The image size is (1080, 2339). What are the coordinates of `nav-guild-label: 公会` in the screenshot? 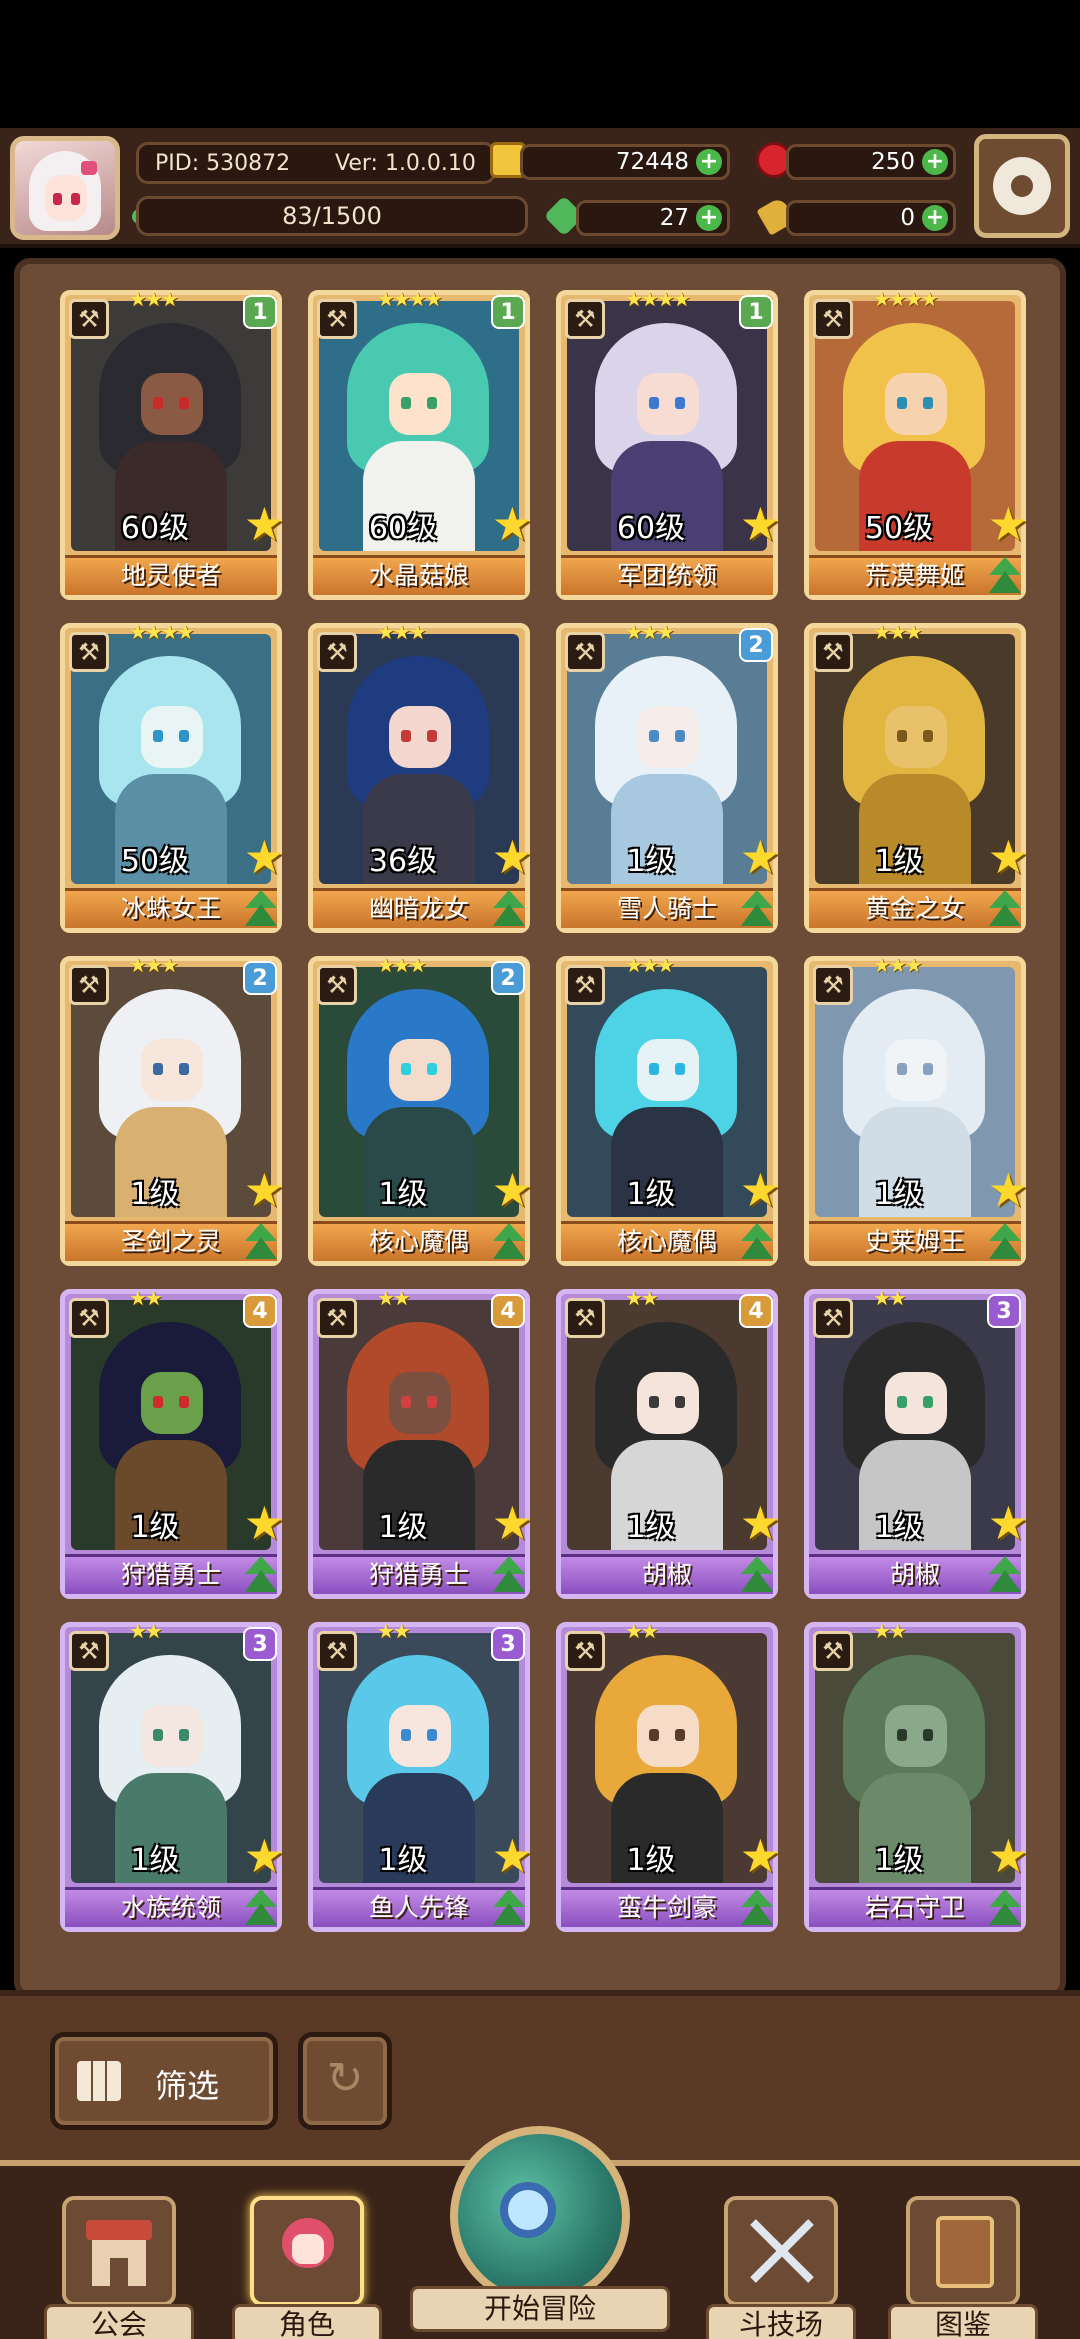 It's located at (119, 2321).